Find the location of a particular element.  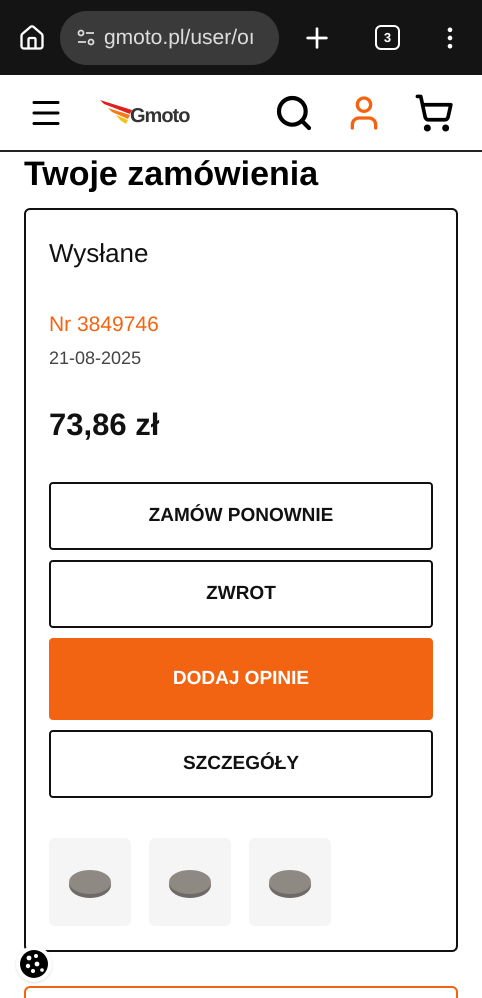

order-total: 73,86 zł is located at coordinates (104, 425).